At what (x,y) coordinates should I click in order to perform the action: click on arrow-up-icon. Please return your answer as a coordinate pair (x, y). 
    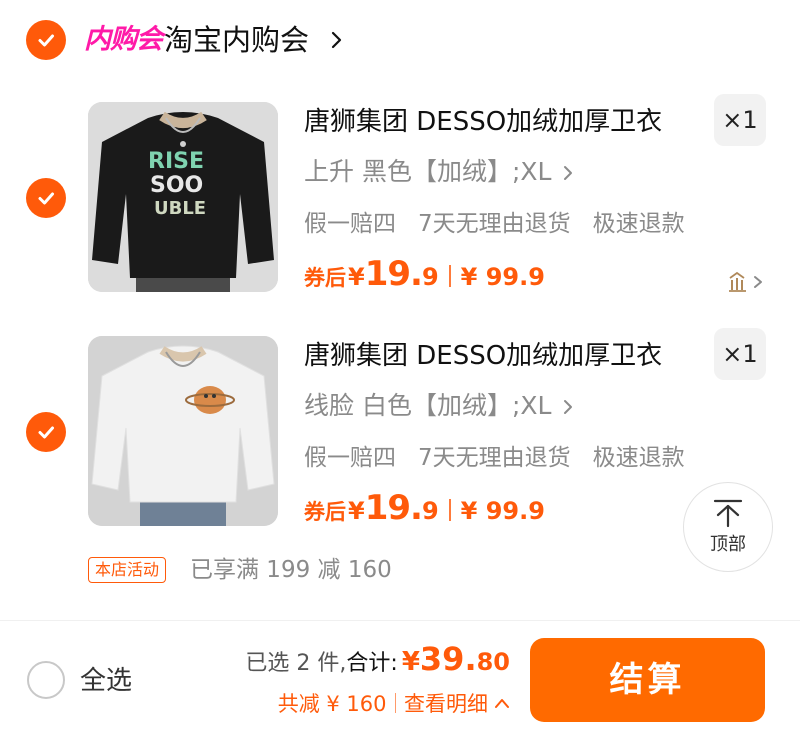
    Looking at the image, I should click on (728, 513).